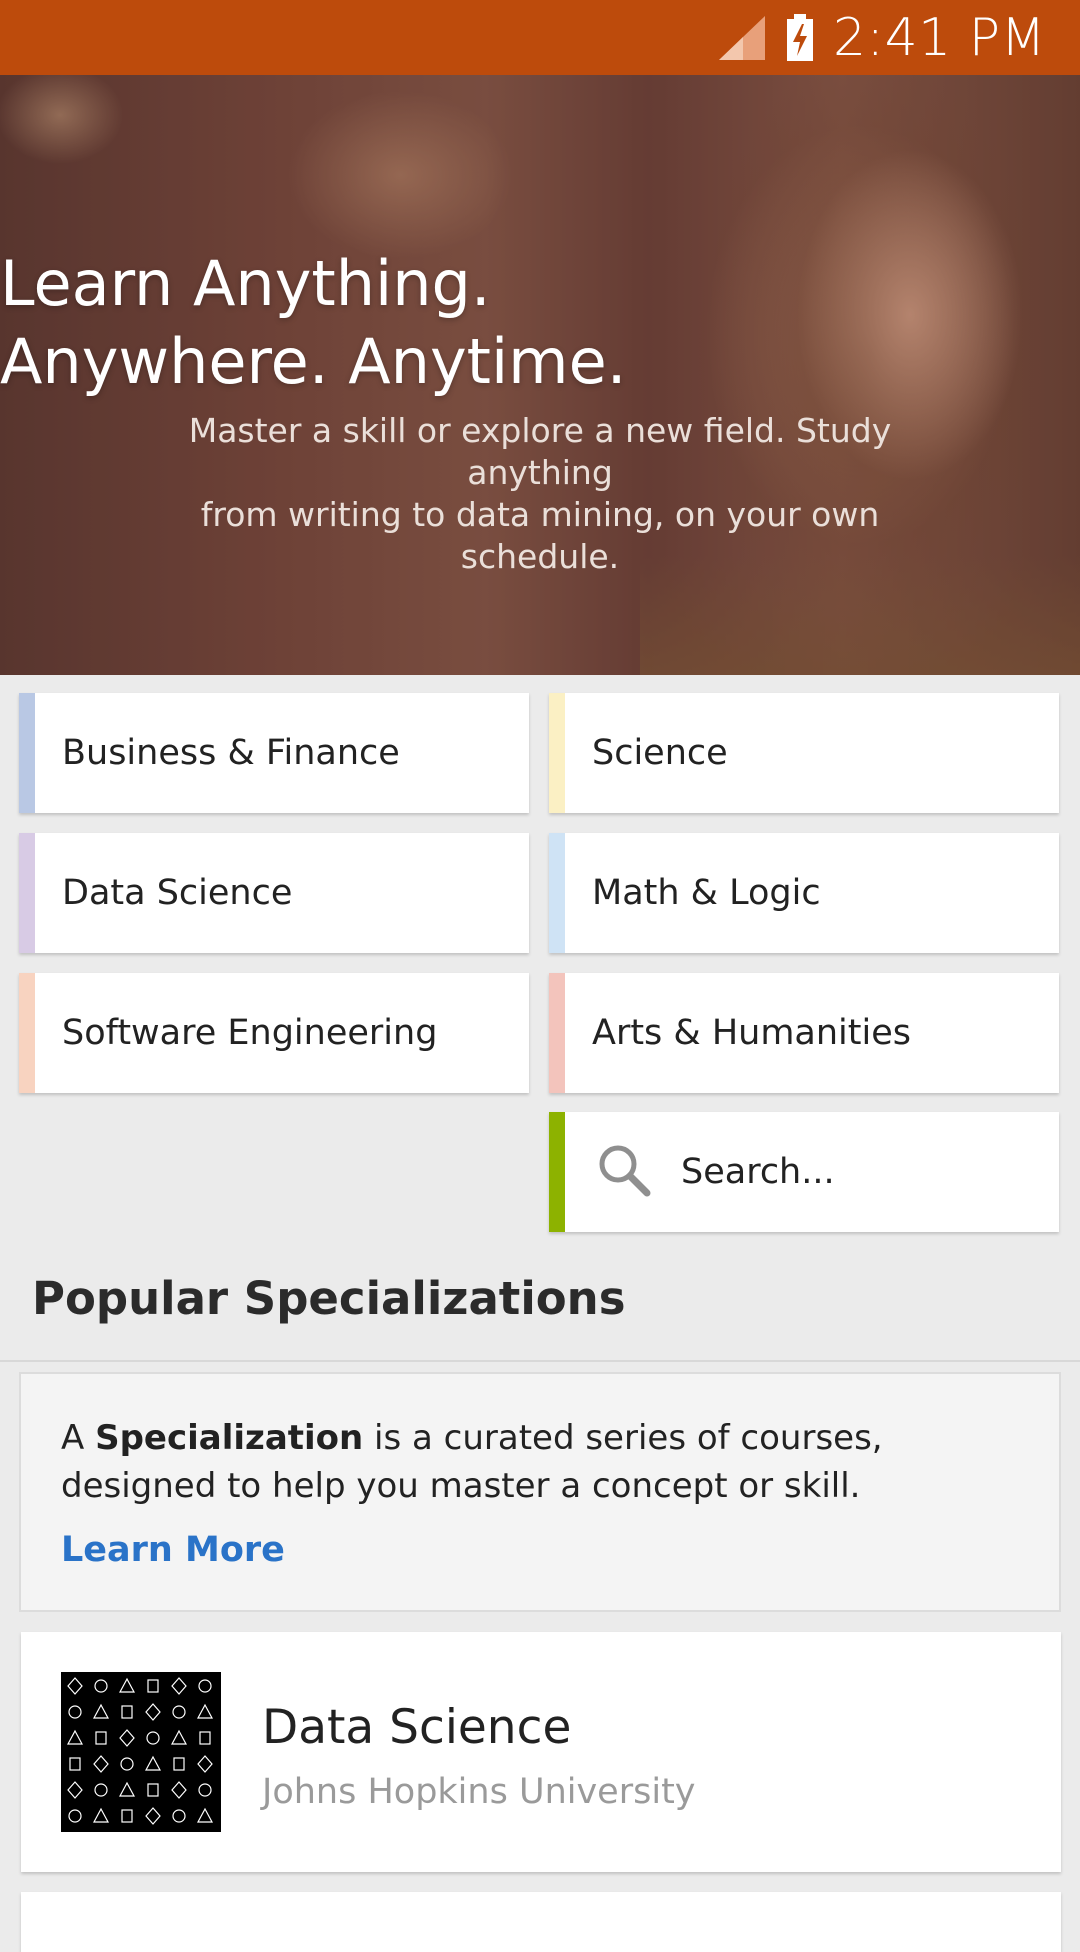 The image size is (1080, 1952). Describe the element at coordinates (231, 753) in the screenshot. I see `category-label: Business & Finance` at that location.